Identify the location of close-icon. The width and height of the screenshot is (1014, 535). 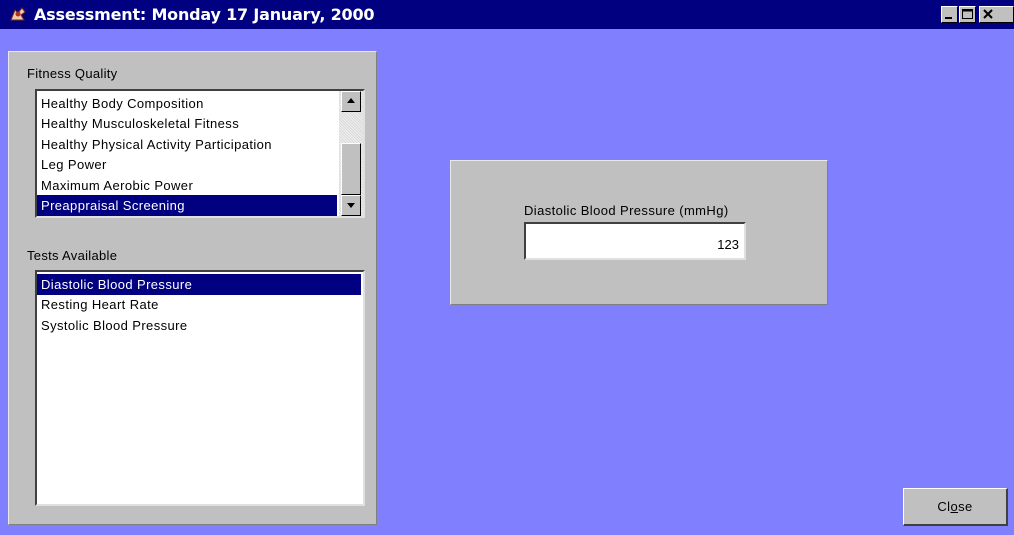
(988, 14).